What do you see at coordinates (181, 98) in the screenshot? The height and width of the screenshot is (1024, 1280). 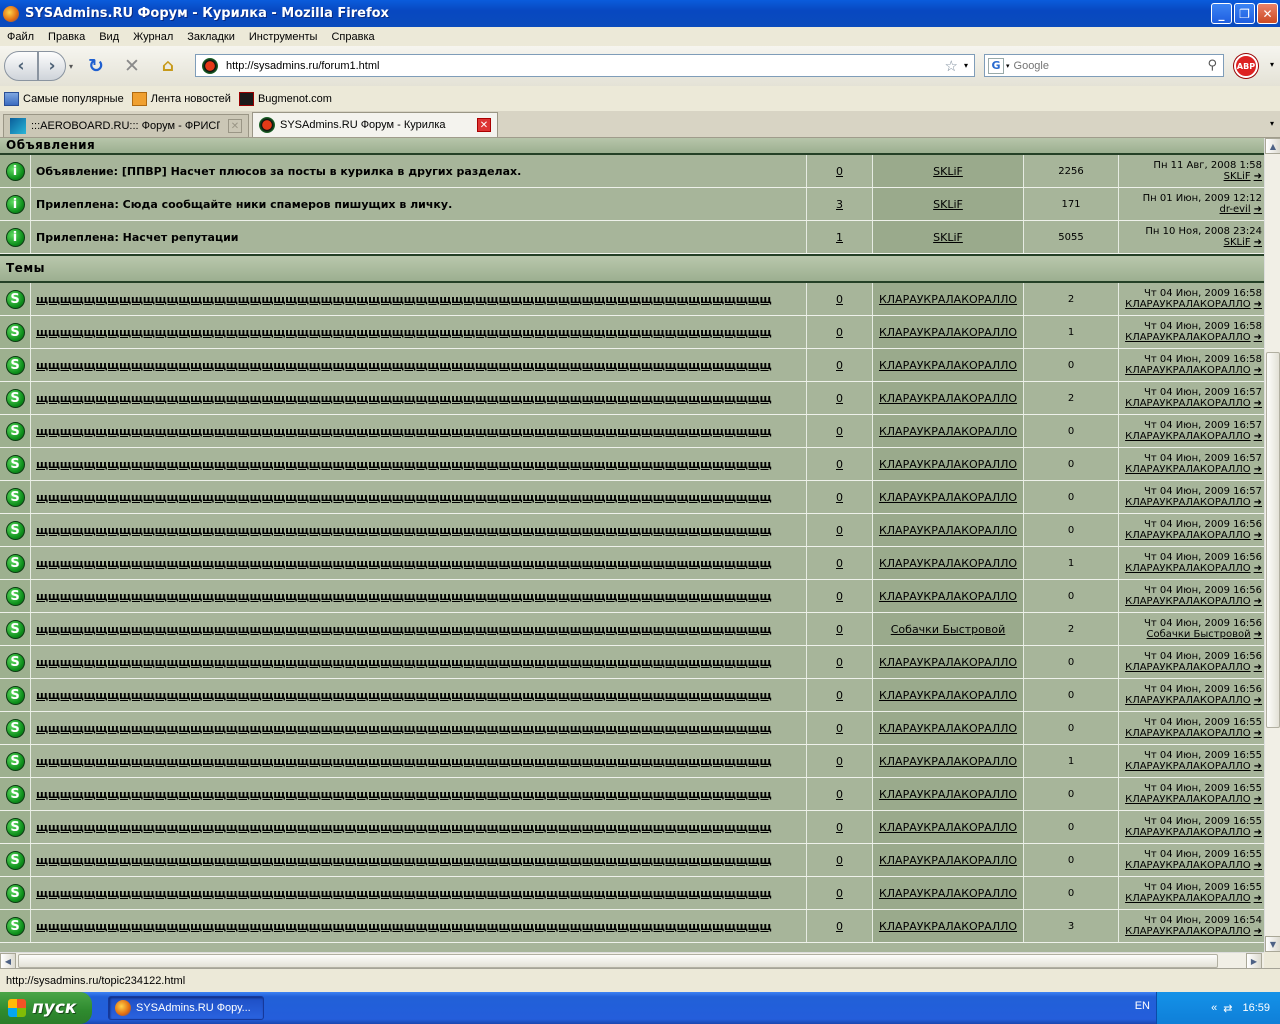 I see `bookmark-news-feed: Лента новостей` at bounding box center [181, 98].